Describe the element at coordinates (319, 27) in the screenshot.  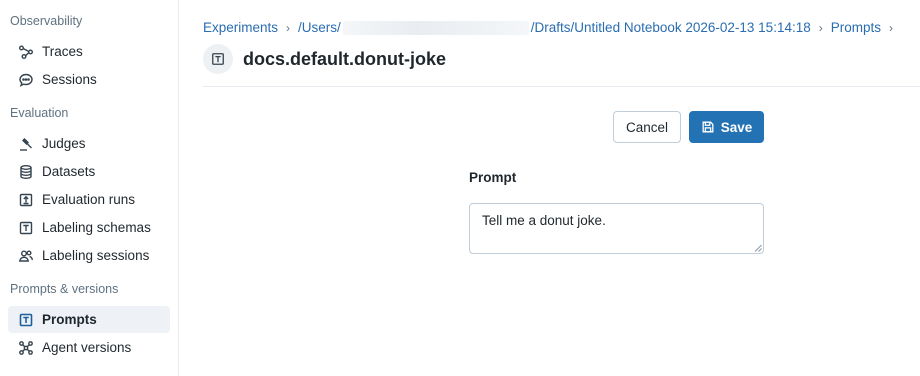
I see `breadcrumb-path-prefix: /Users/` at that location.